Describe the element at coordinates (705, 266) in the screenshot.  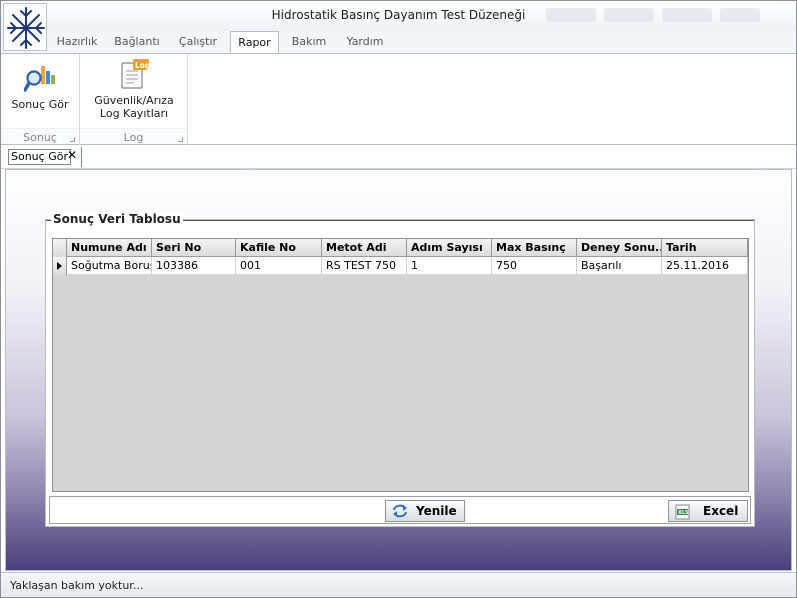
I see `cell-tarih: 25.11.2016` at that location.